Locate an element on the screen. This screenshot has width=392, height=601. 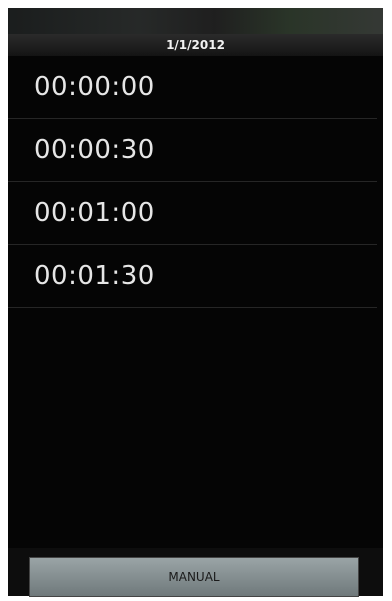
manual-button: MANUAL is located at coordinates (194, 577).